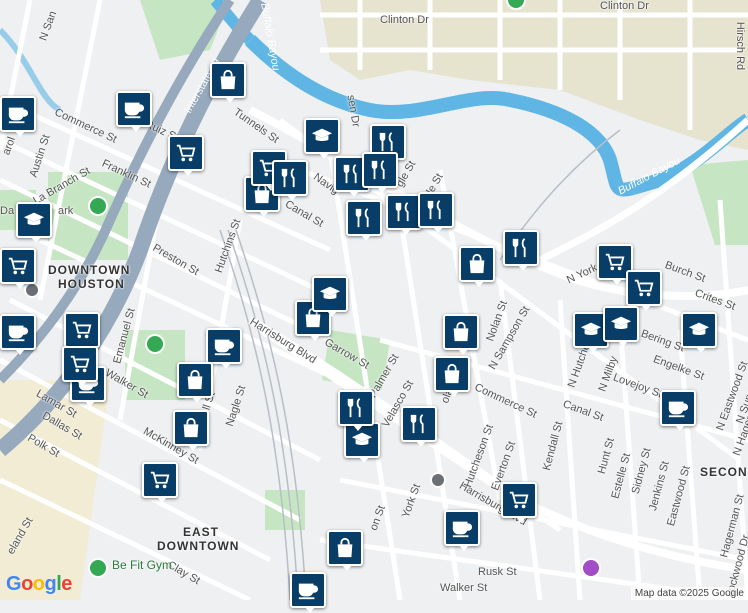  What do you see at coordinates (7, 211) in the screenshot?
I see `park-label: Da` at bounding box center [7, 211].